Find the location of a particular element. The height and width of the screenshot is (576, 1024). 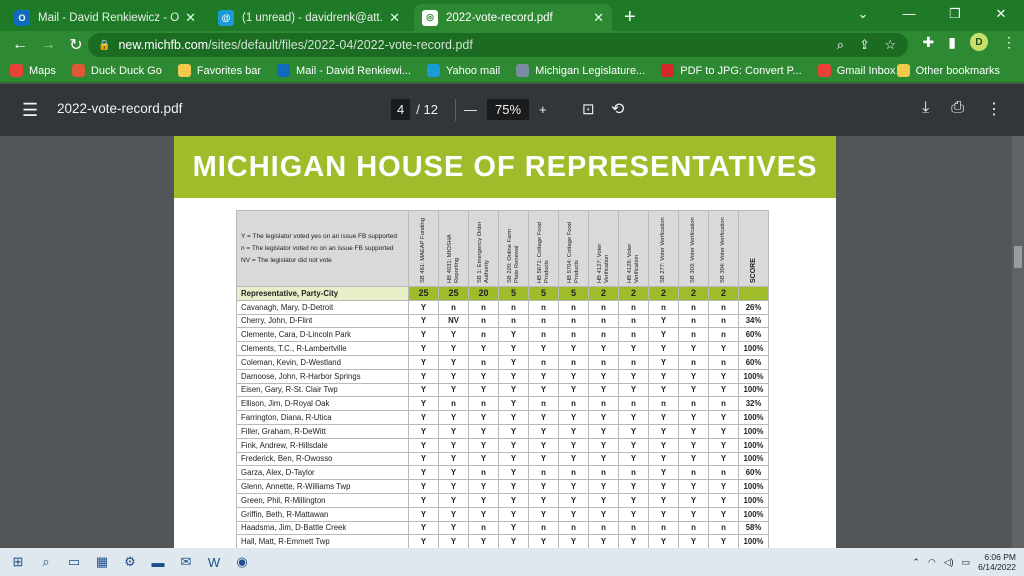

chrome-icon: ◉ is located at coordinates (242, 562).